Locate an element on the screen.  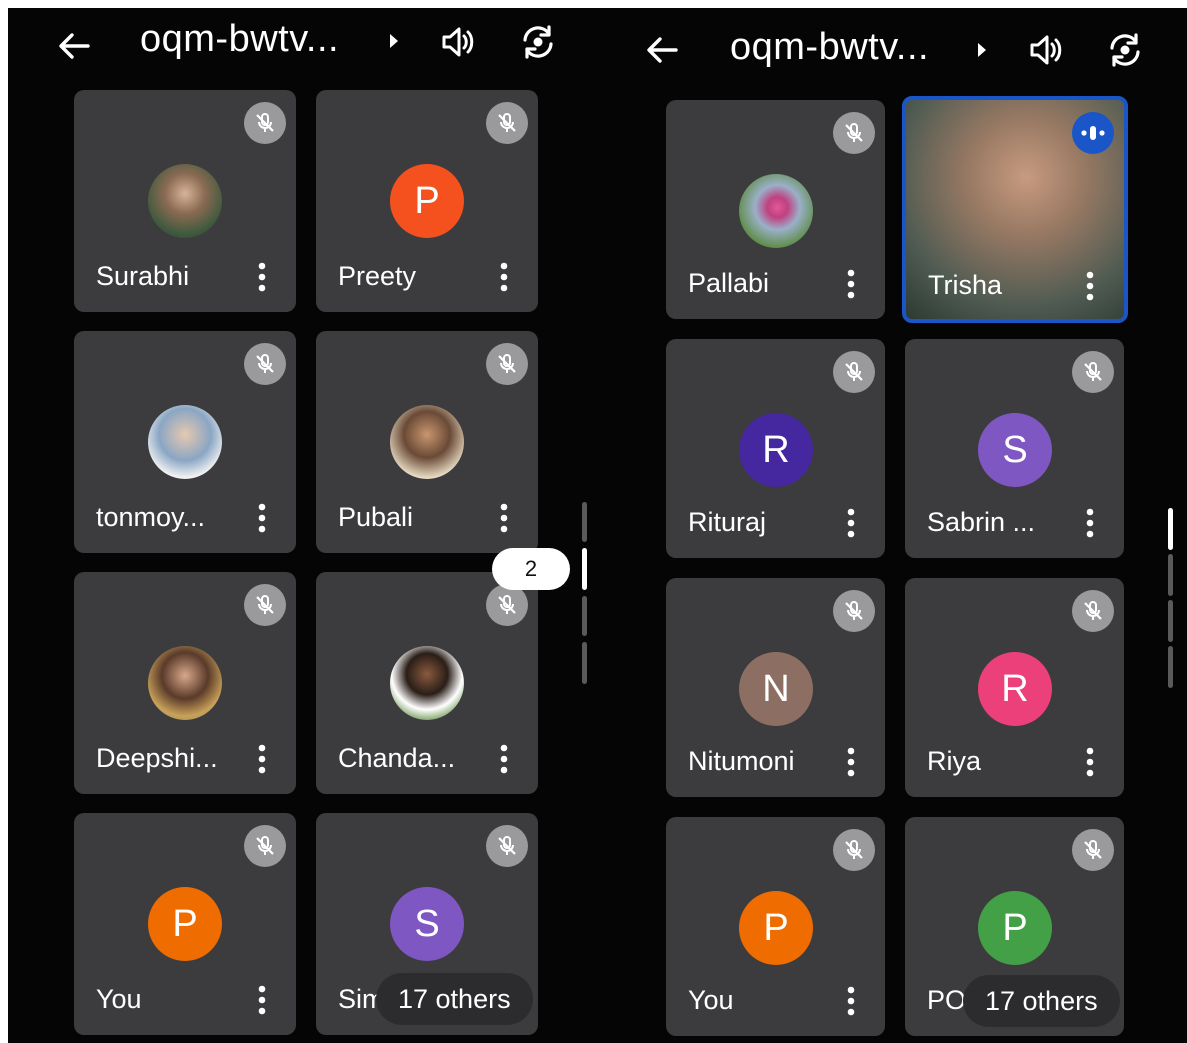
participant-tile: P Preety is located at coordinates (427, 201).